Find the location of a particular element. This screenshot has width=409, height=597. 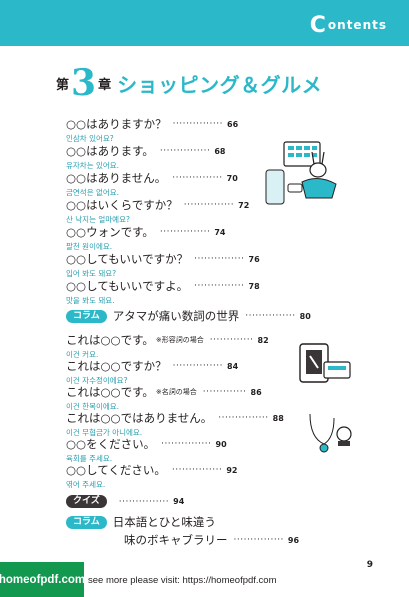

entry-page: 68 is located at coordinates (220, 151).